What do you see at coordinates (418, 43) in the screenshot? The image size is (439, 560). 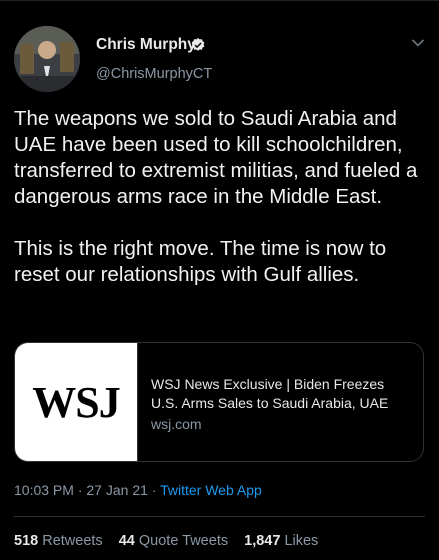 I see `chevron-down-icon` at bounding box center [418, 43].